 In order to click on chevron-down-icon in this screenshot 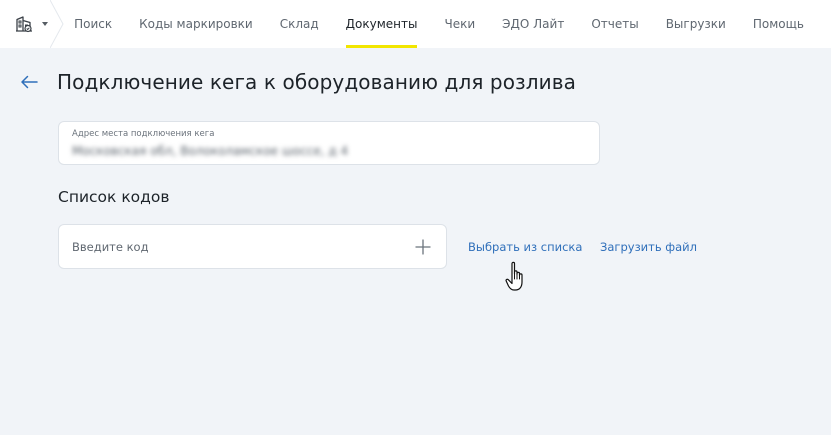, I will do `click(45, 24)`.